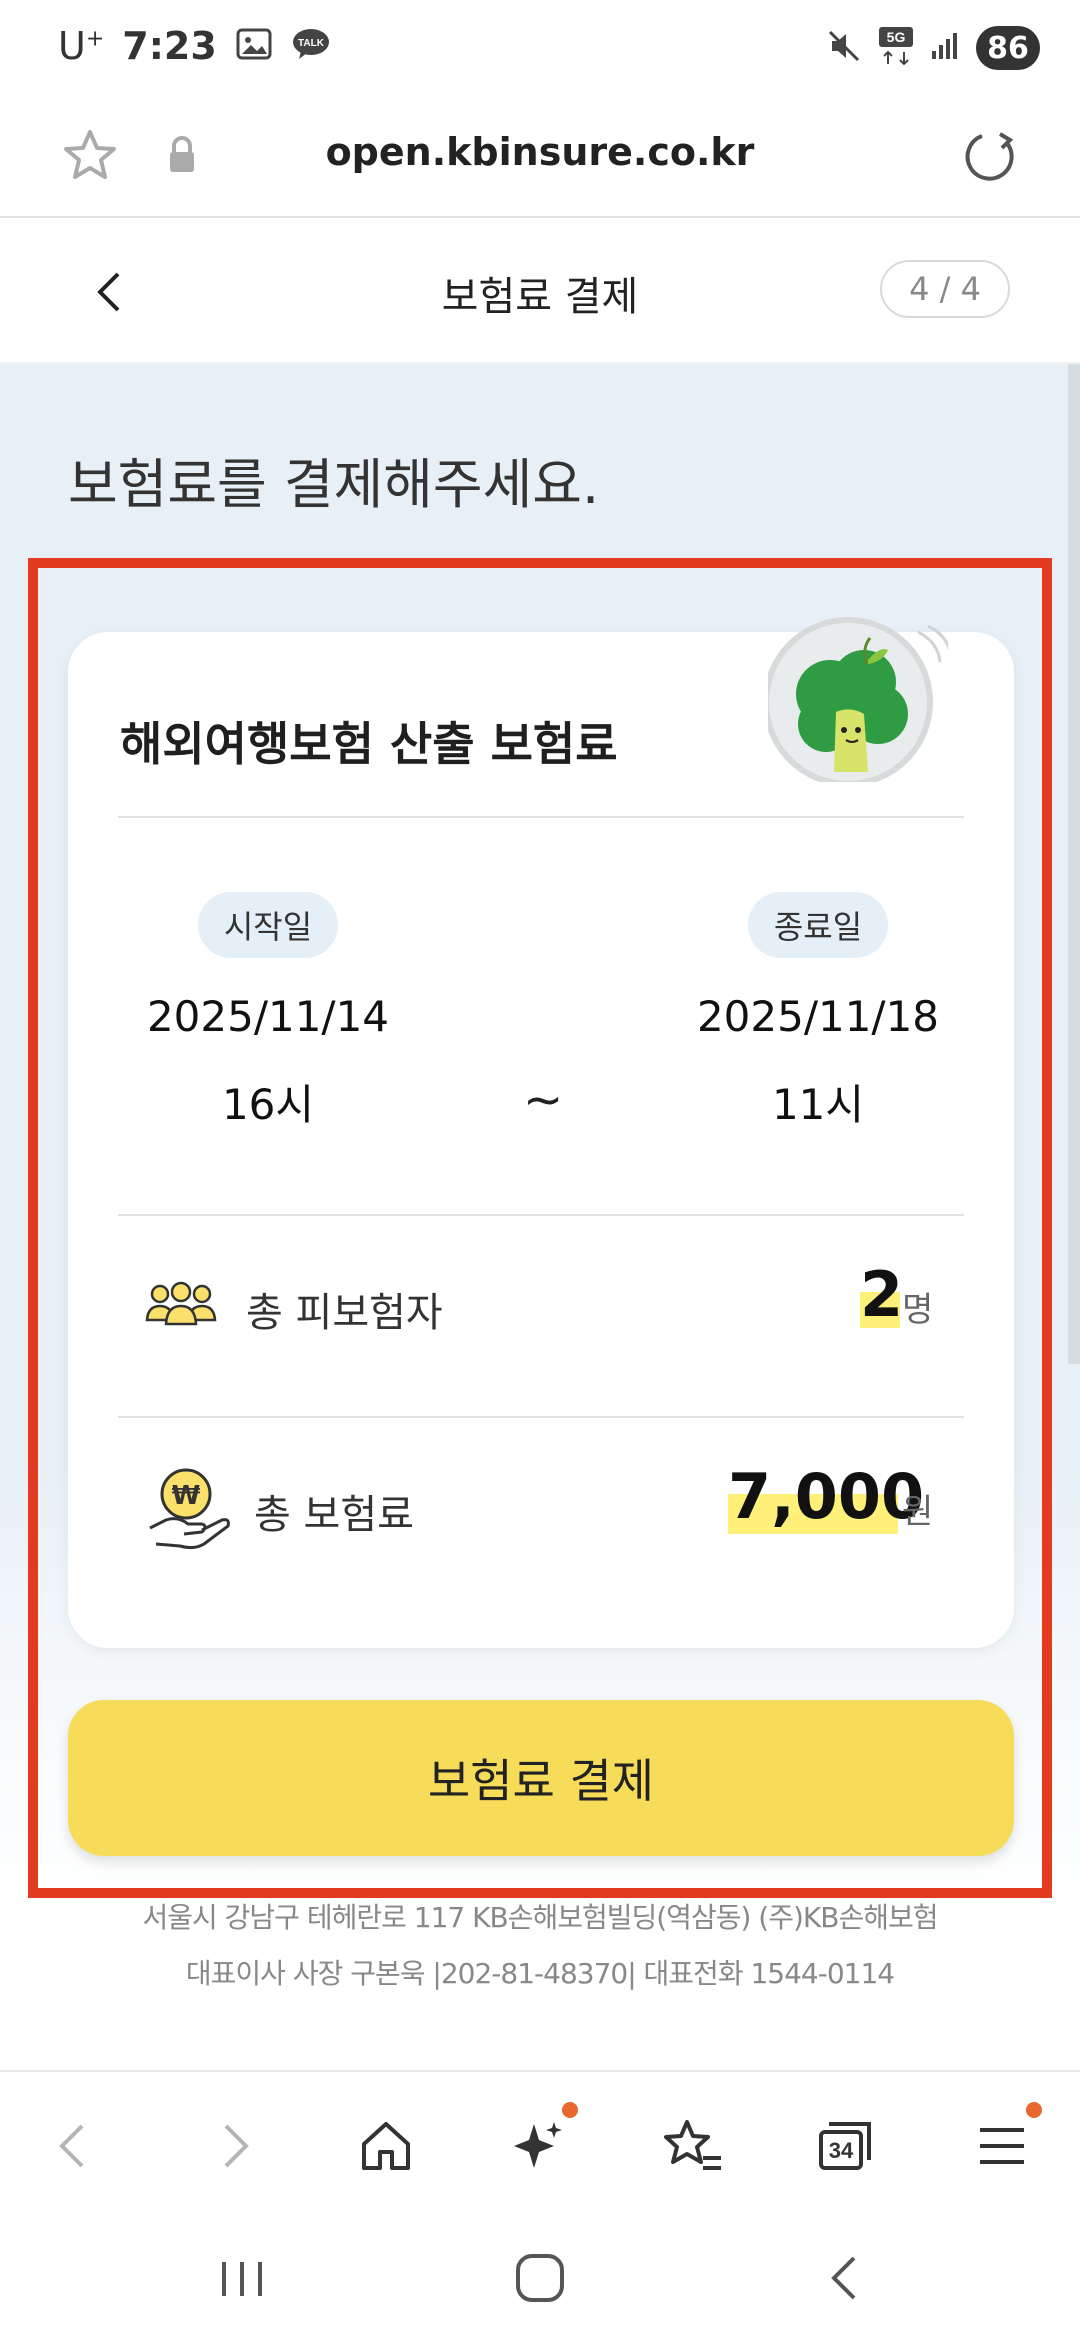 This screenshot has width=1080, height=2340. I want to click on start-date-group: 시작일 2025/11/14 16시, so click(268, 1012).